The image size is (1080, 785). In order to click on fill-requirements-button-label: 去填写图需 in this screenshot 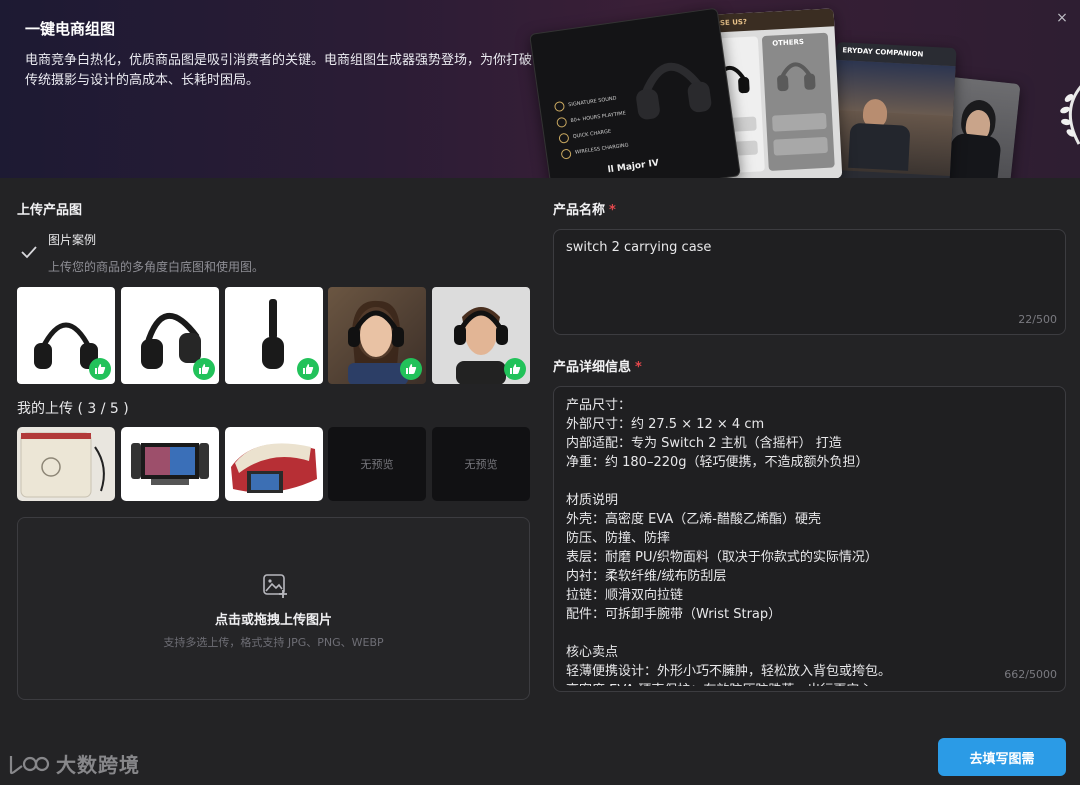, I will do `click(1002, 759)`.